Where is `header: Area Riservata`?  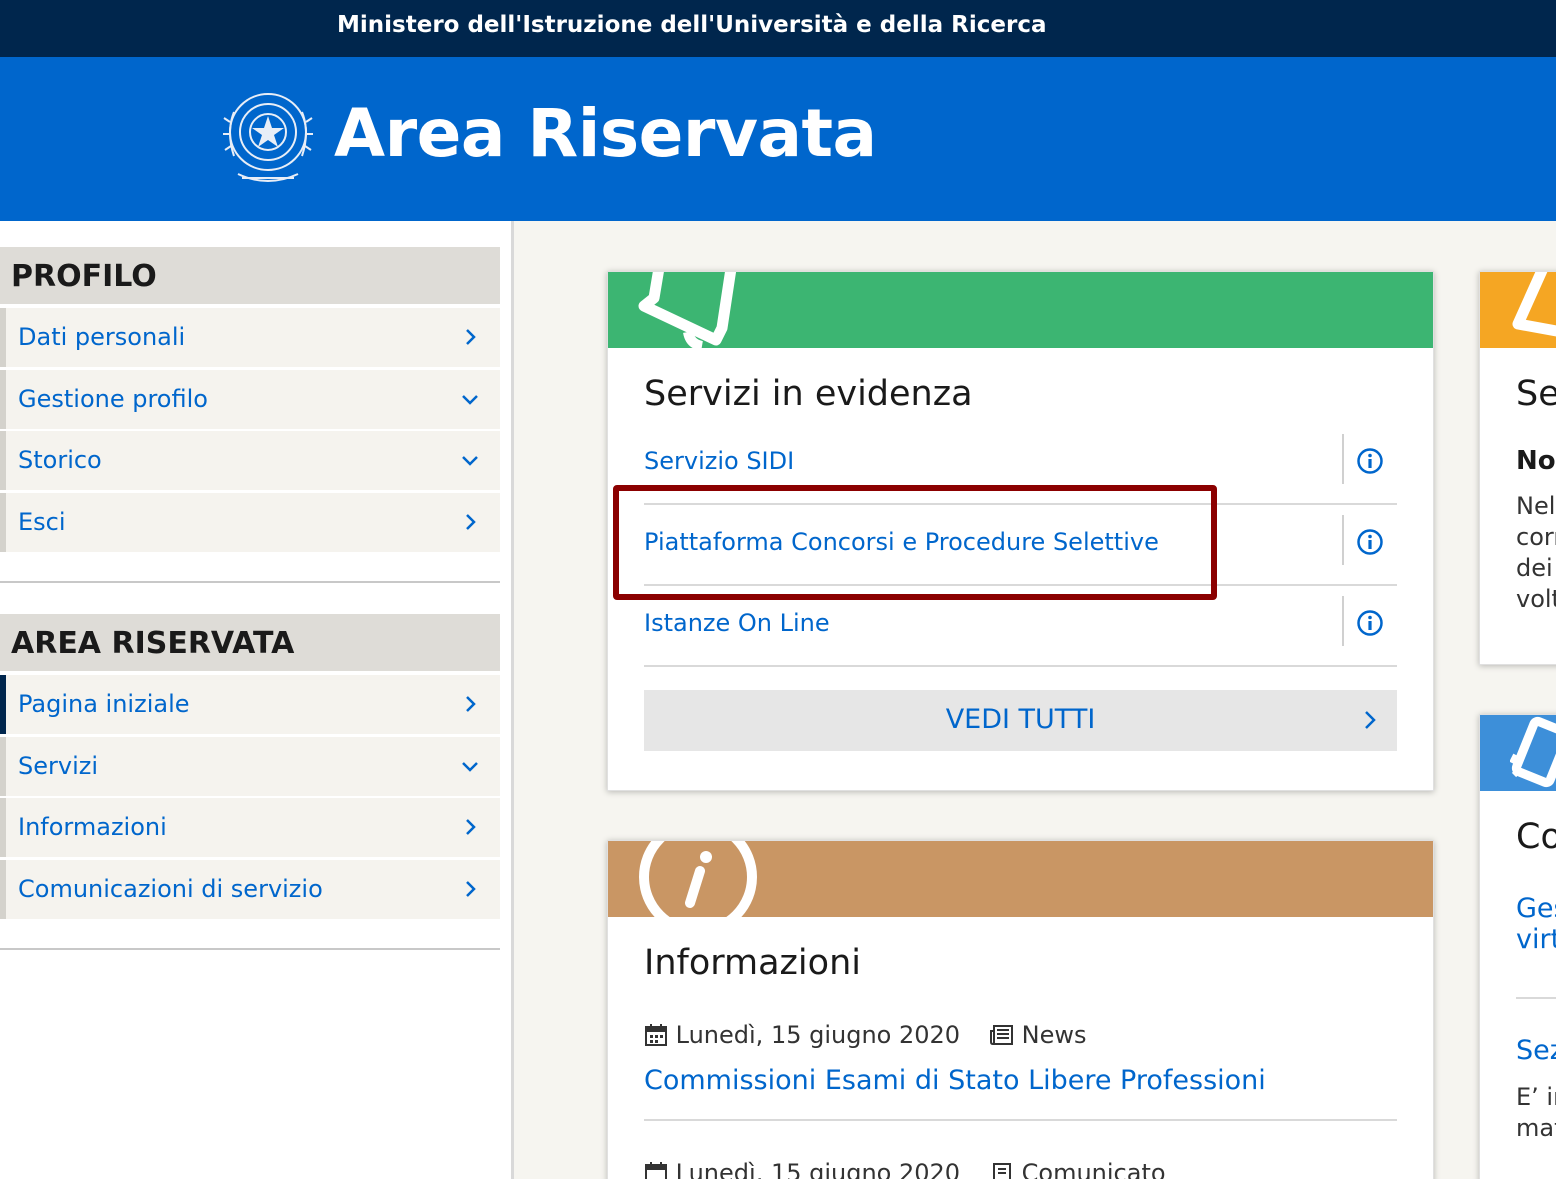
header: Area Riservata is located at coordinates (778, 139).